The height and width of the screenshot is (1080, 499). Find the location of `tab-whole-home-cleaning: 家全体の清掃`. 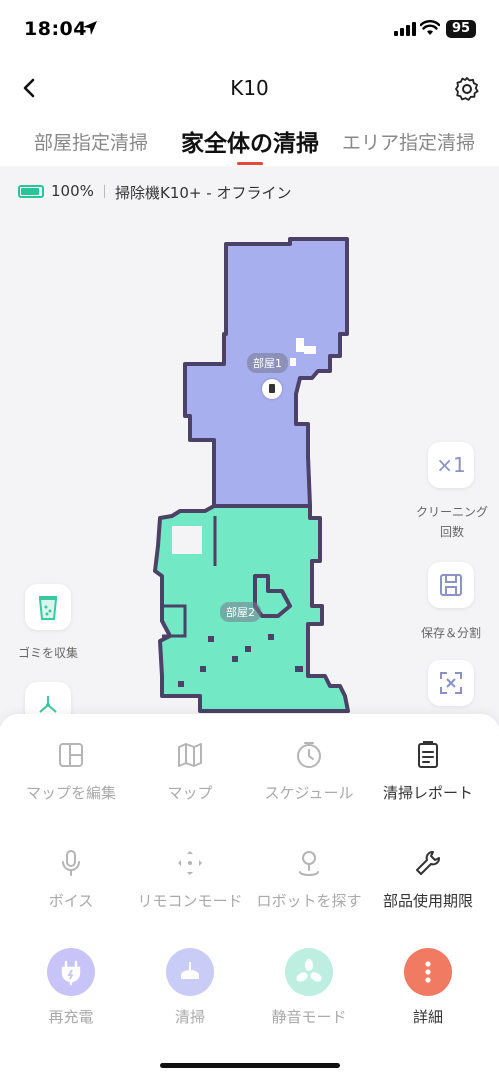

tab-whole-home-cleaning: 家全体の清掃 is located at coordinates (250, 141).